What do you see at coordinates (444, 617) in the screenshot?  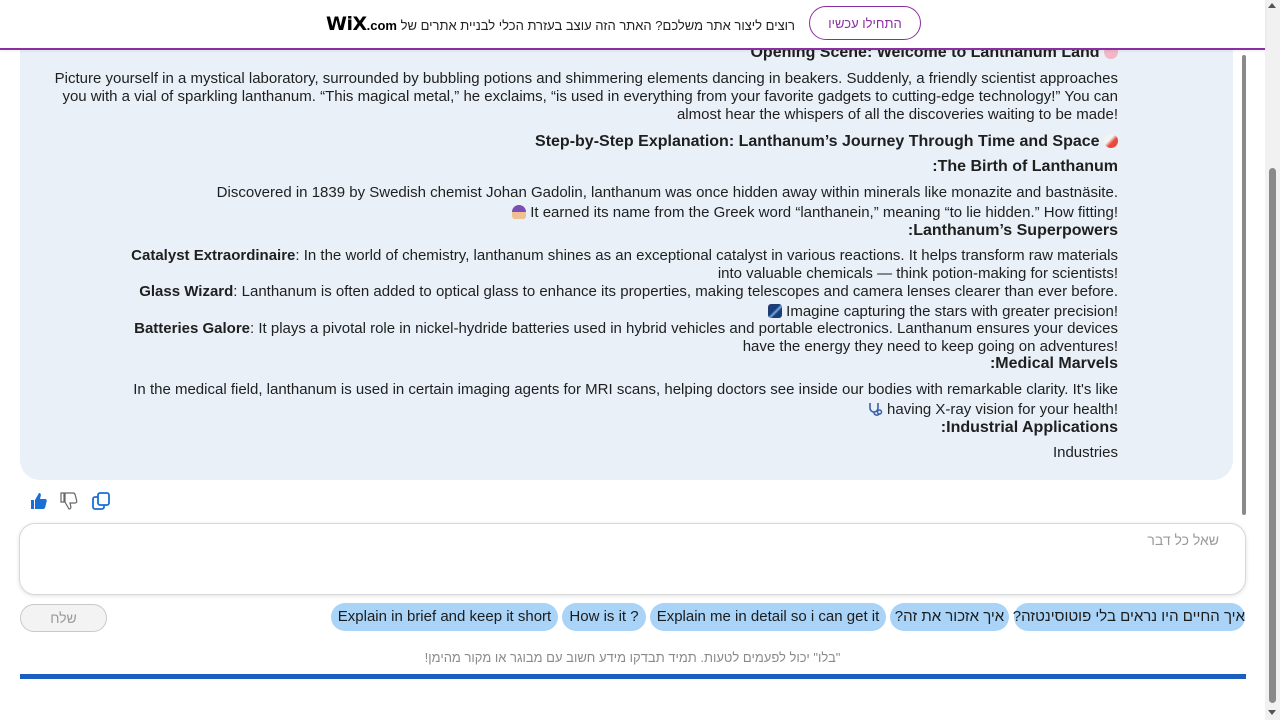 I see `suggestion-chip-brief: Explain in brief and keep it short` at bounding box center [444, 617].